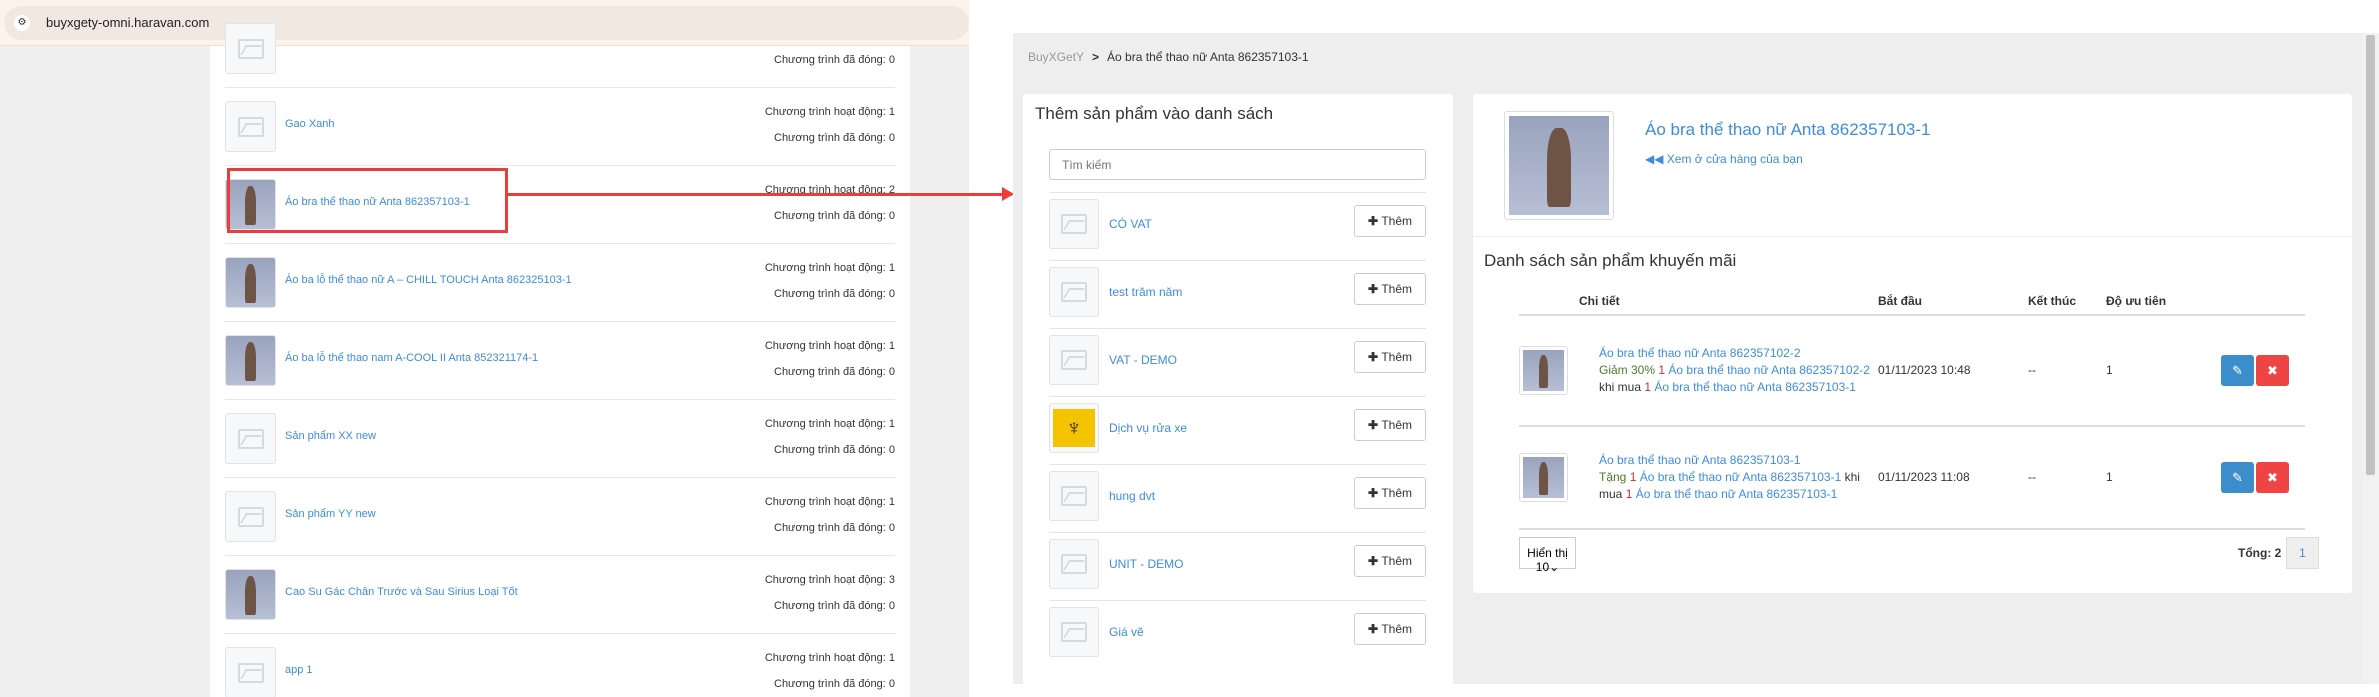  What do you see at coordinates (1145, 292) in the screenshot?
I see `product-name-link: test trăm năm` at bounding box center [1145, 292].